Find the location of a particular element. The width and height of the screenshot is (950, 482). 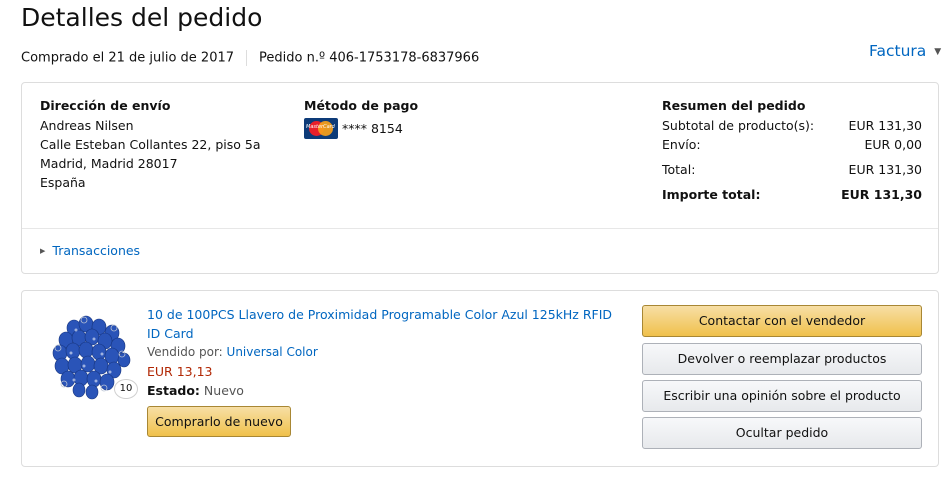

mastercard-logo-text: MasterCard is located at coordinates (320, 127).